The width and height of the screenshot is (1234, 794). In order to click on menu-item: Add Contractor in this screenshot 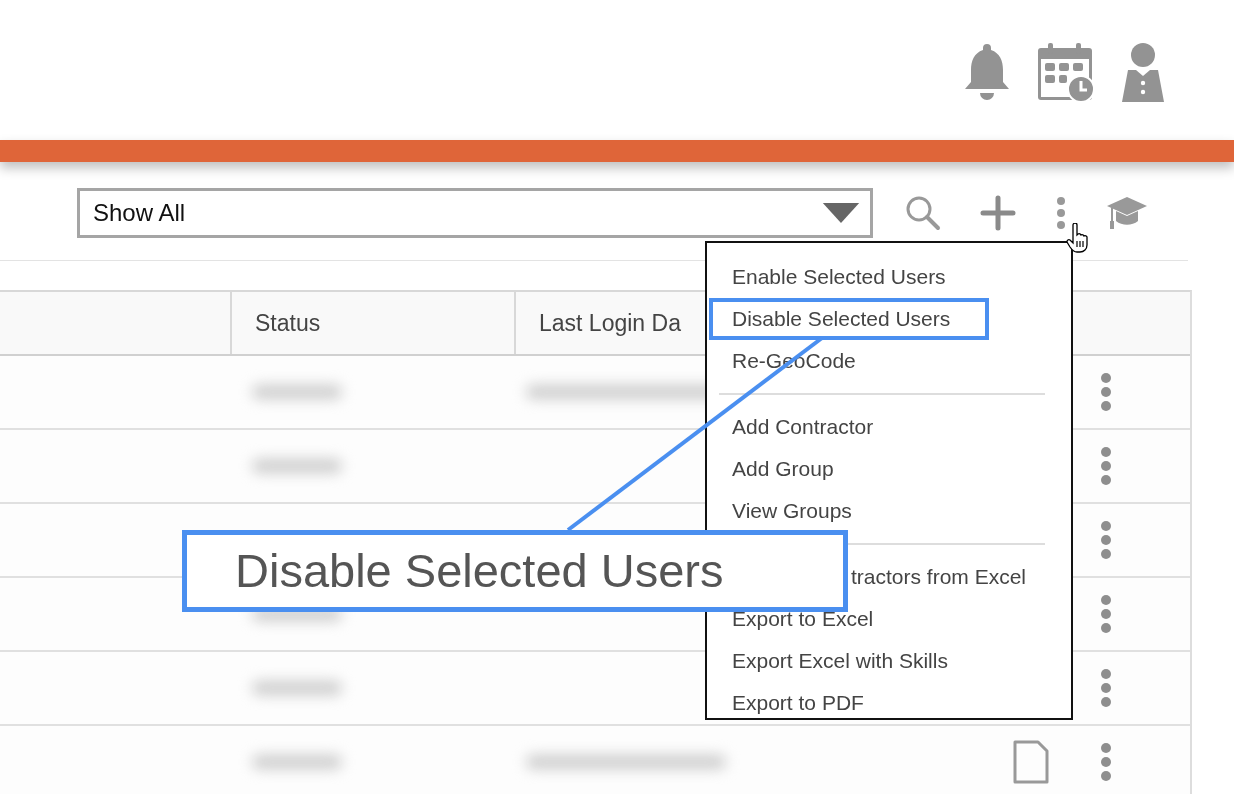, I will do `click(889, 427)`.